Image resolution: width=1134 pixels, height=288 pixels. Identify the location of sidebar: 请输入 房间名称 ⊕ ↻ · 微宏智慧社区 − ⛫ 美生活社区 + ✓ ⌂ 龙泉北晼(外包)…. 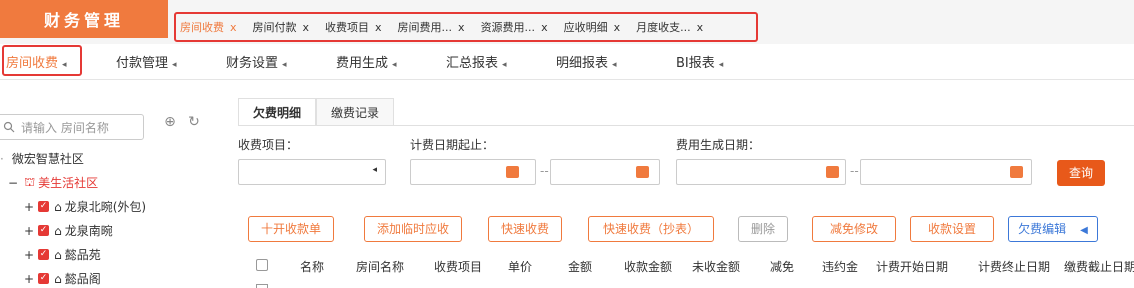
(110, 184).